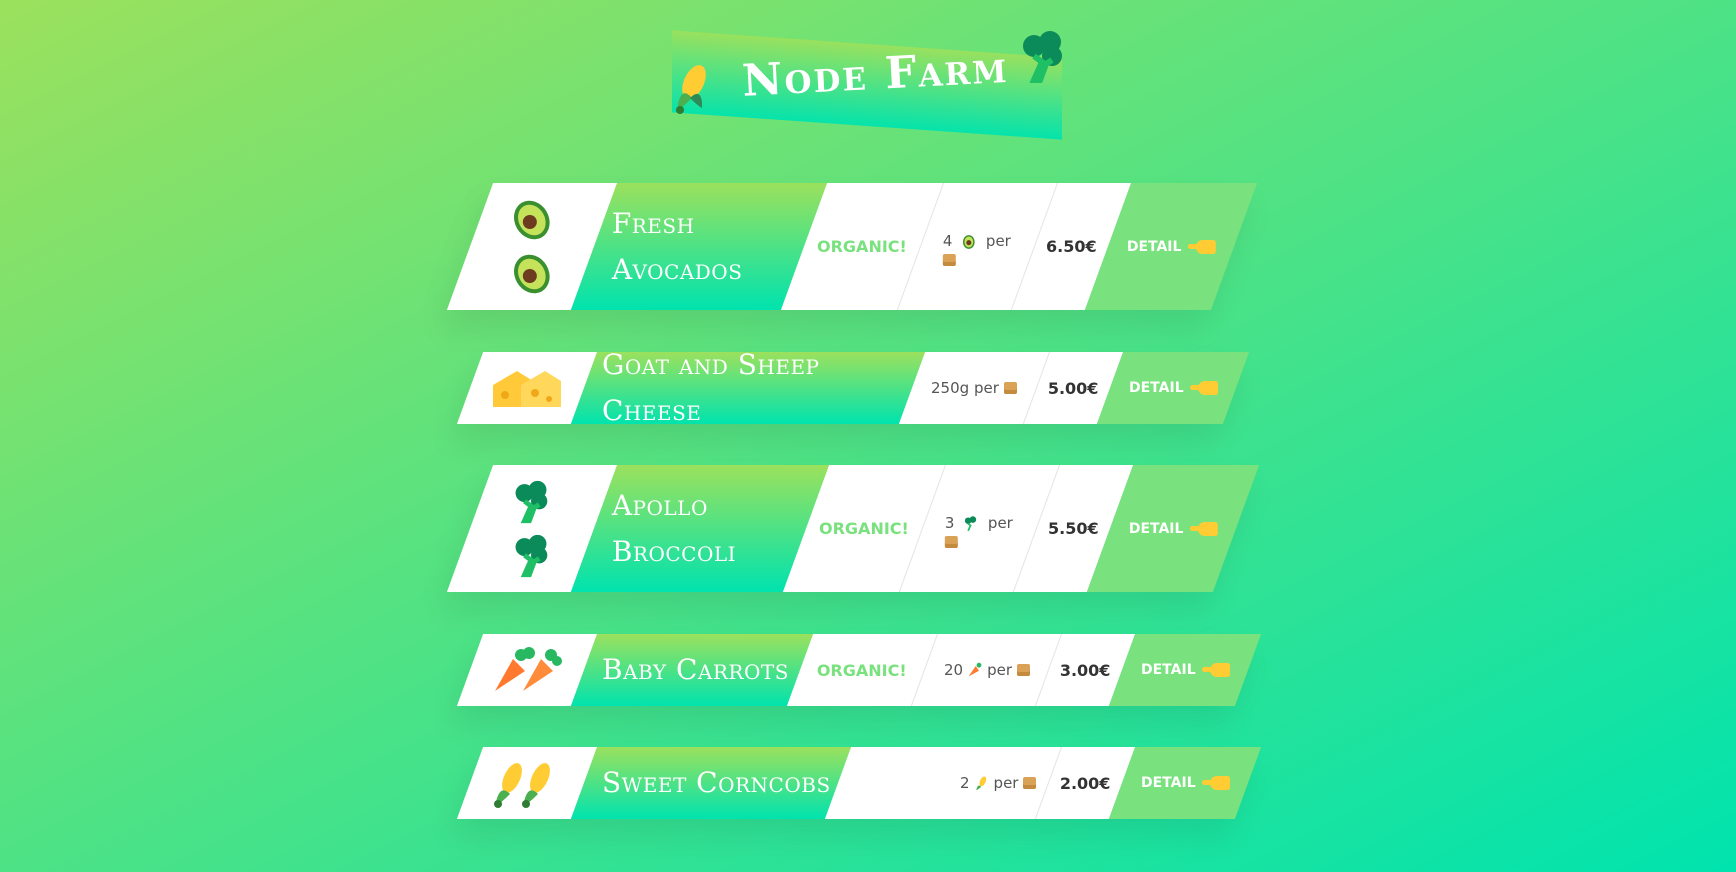 This screenshot has width=1736, height=872. What do you see at coordinates (653, 224) in the screenshot?
I see `product-name: Fresh` at bounding box center [653, 224].